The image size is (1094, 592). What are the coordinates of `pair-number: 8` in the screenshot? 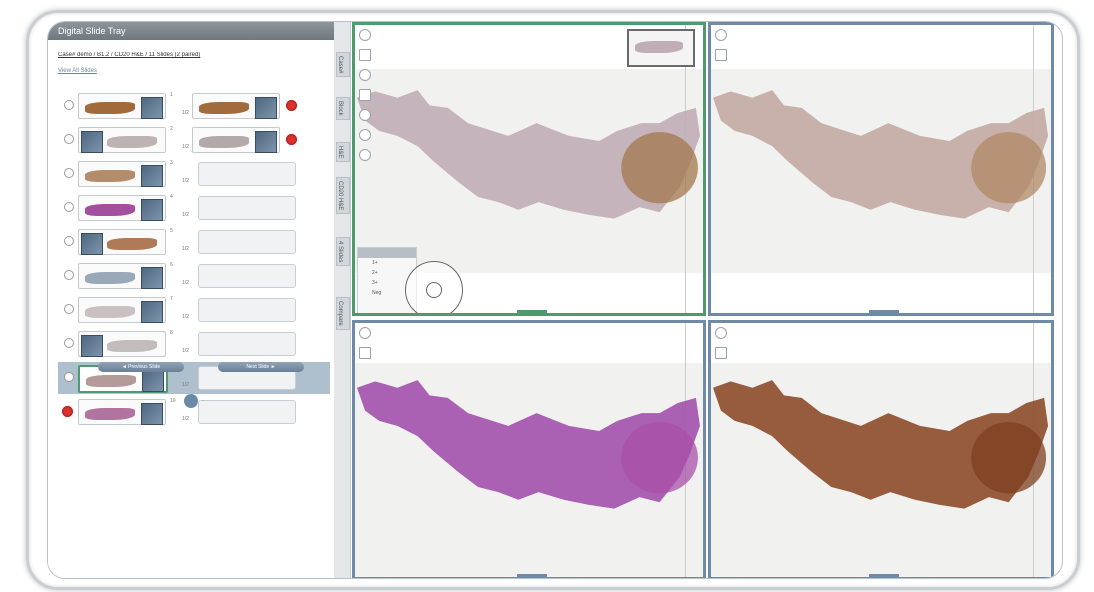 It's located at (171, 333).